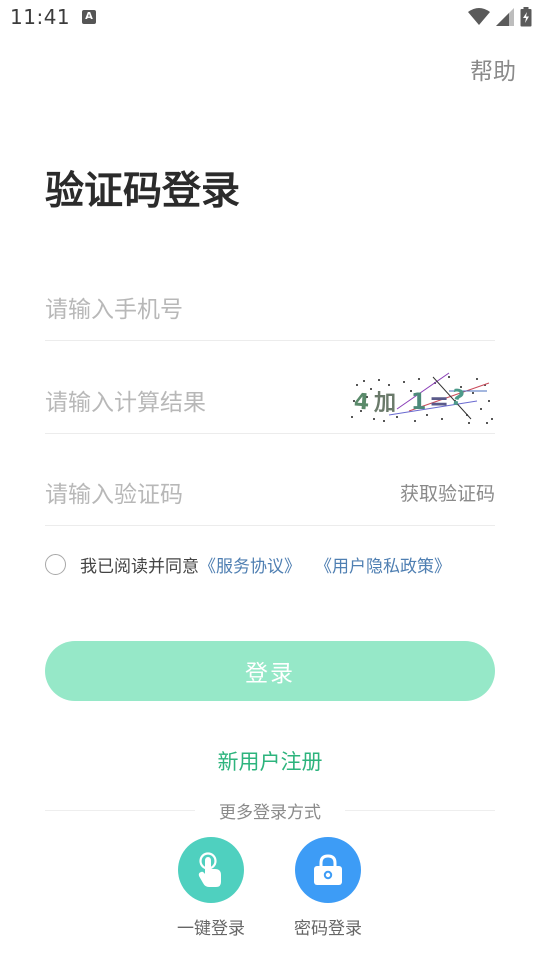  Describe the element at coordinates (55, 564) in the screenshot. I see `agreement-checkbox` at that location.